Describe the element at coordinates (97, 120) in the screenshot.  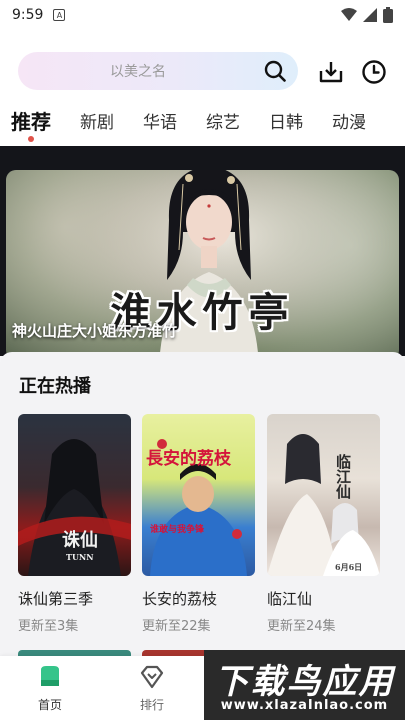
I see `tab-new-drama: 新剧` at that location.